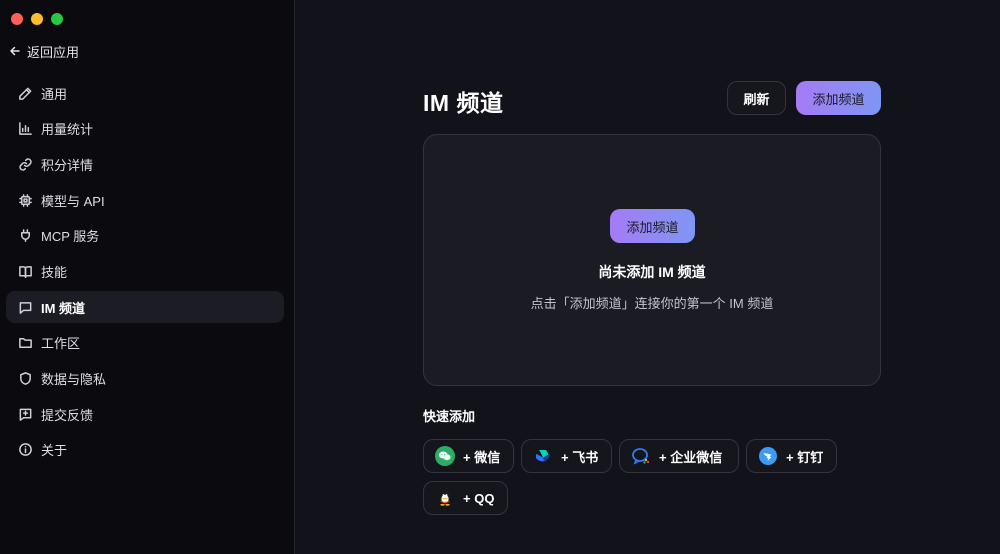 The image size is (1000, 554). Describe the element at coordinates (652, 226) in the screenshot. I see `empty-add-channel-button: 添加频道` at that location.